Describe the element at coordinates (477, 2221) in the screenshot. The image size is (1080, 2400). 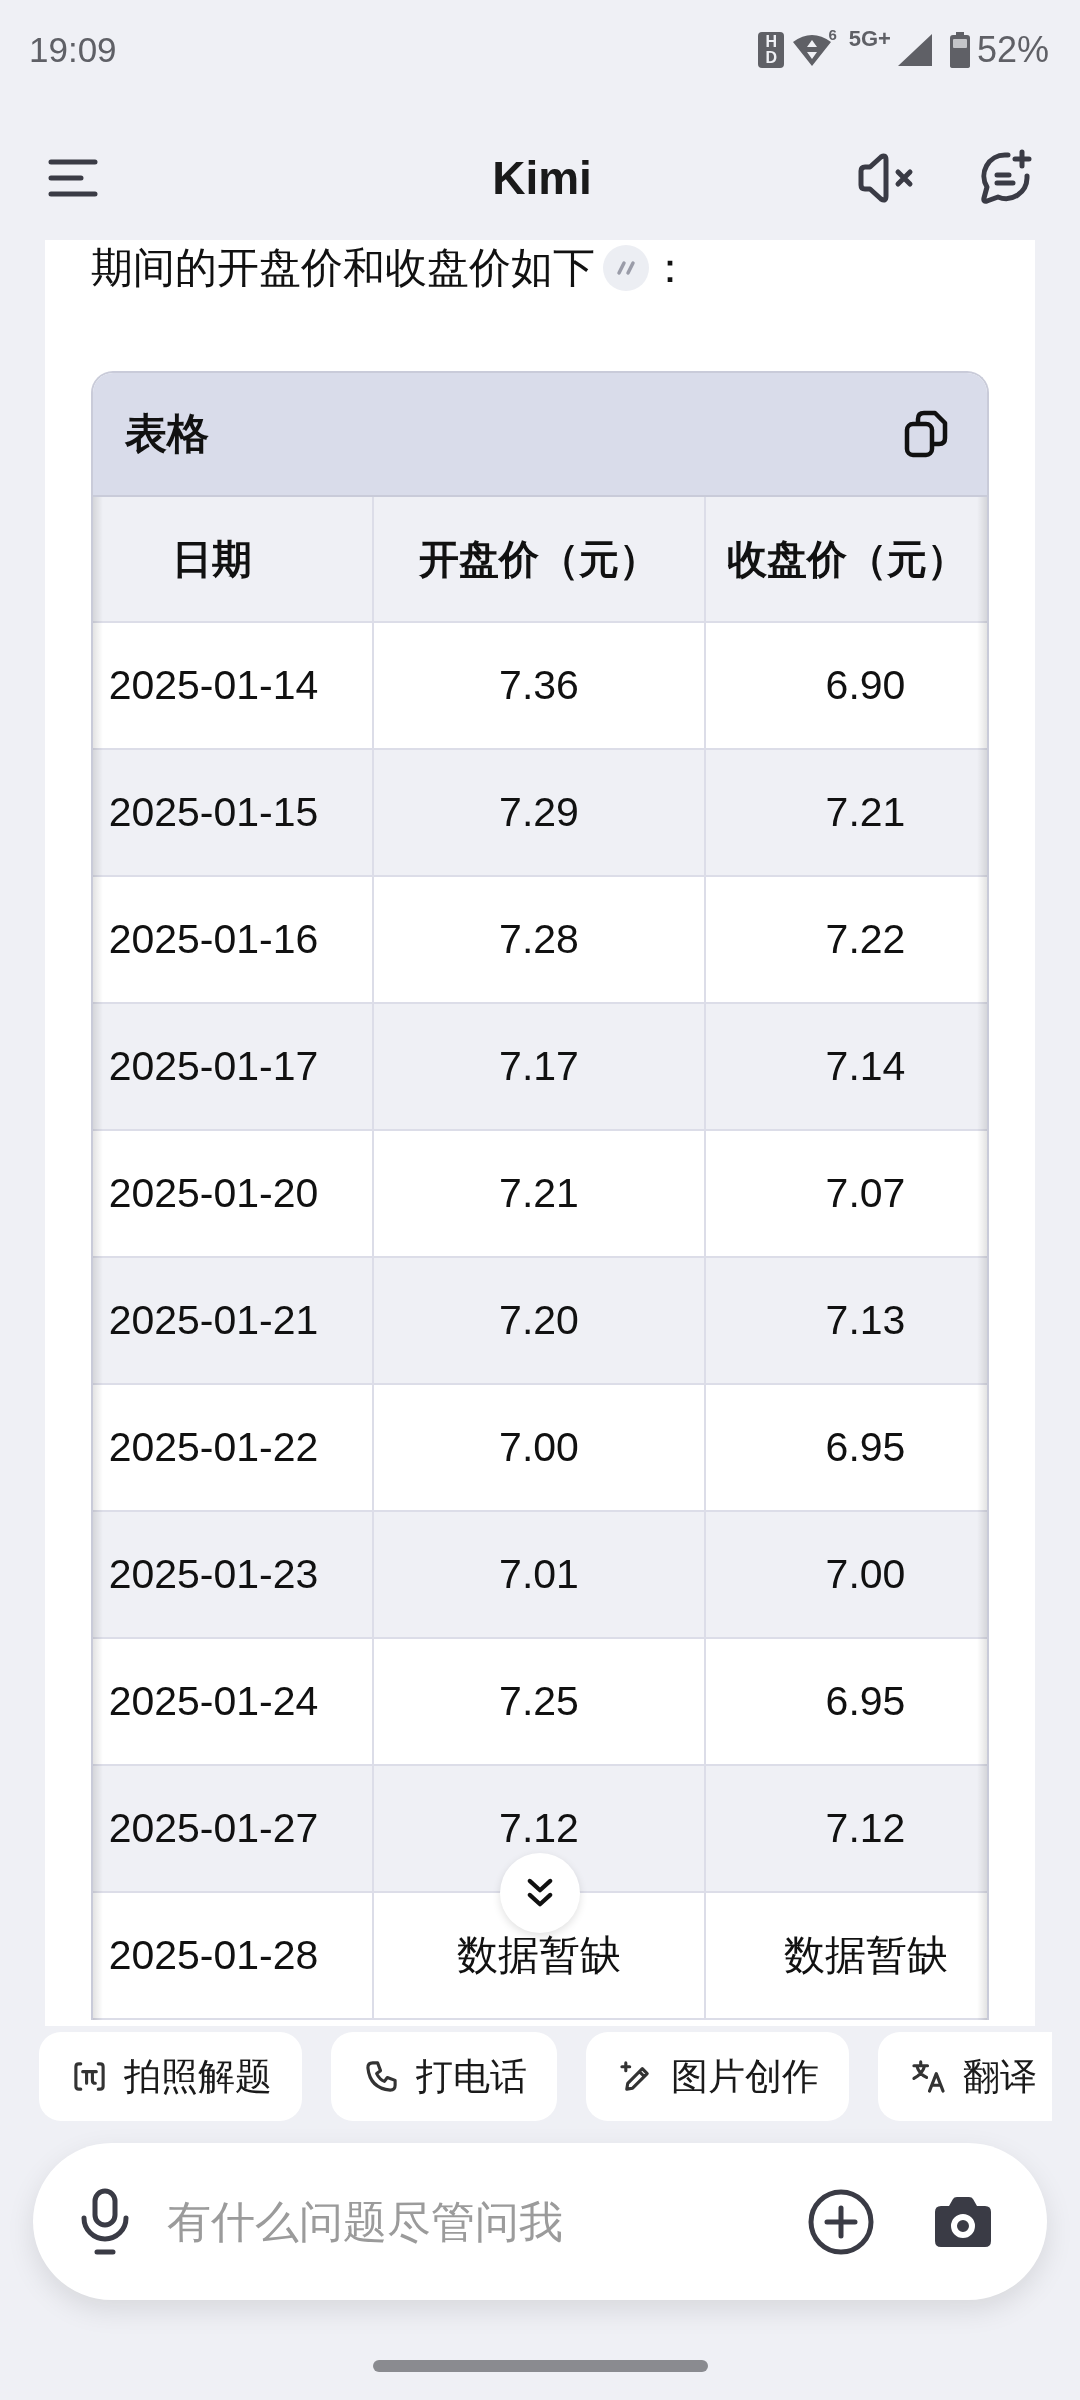
I see `message-input-field: 有什么问题尽管问我` at that location.